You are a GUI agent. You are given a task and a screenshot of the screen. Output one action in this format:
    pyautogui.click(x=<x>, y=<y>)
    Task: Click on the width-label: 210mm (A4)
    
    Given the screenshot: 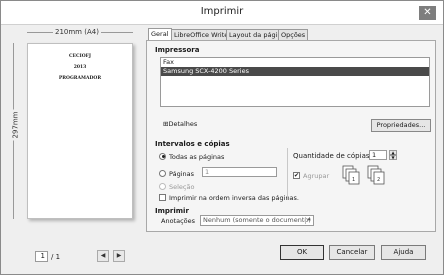 What is the action you would take?
    pyautogui.click(x=77, y=32)
    